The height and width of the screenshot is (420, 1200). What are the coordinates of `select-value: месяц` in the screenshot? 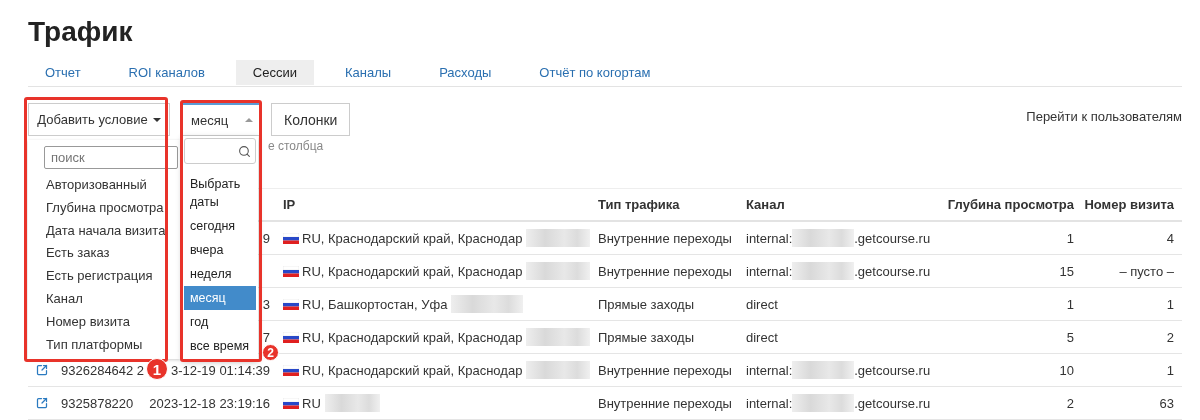 It's located at (210, 120).